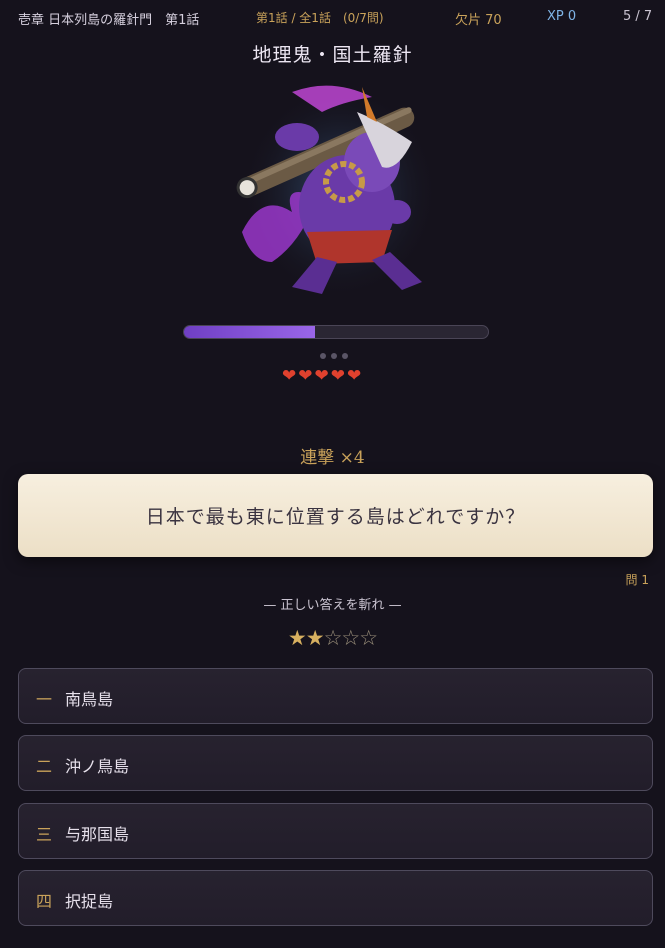  I want to click on player-hearts: ❤❤❤❤❤, so click(323, 376).